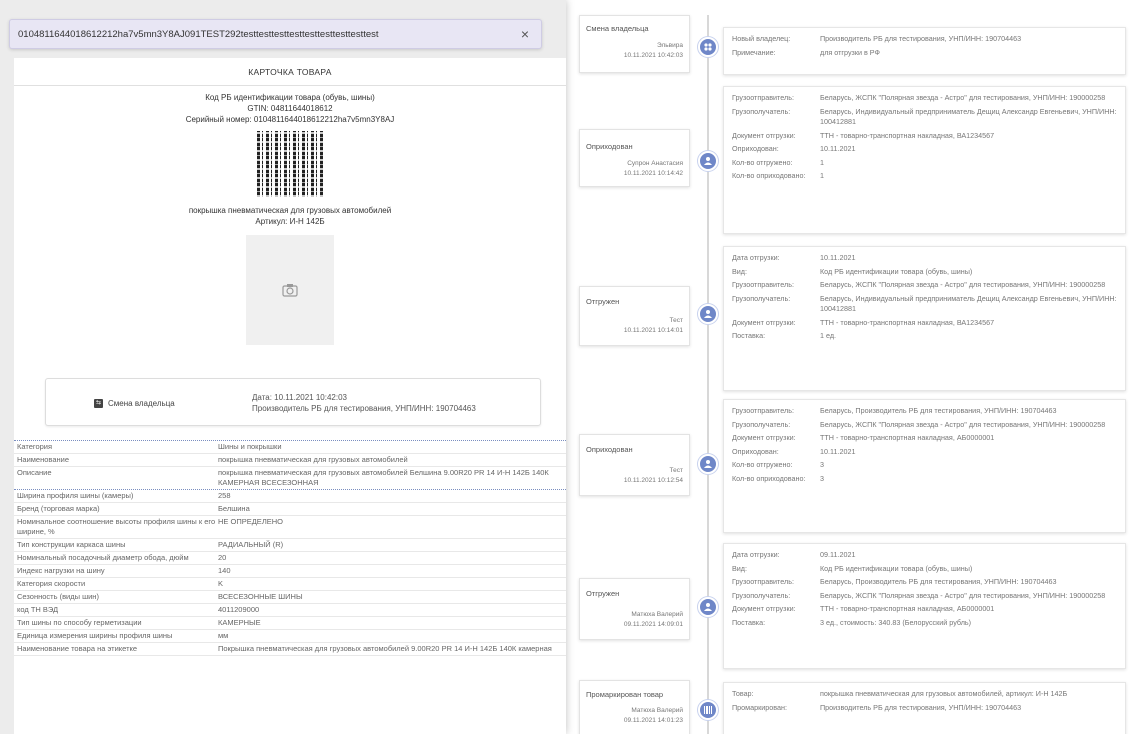  What do you see at coordinates (234, 508) in the screenshot?
I see `attribute-value: Белшина` at bounding box center [234, 508].